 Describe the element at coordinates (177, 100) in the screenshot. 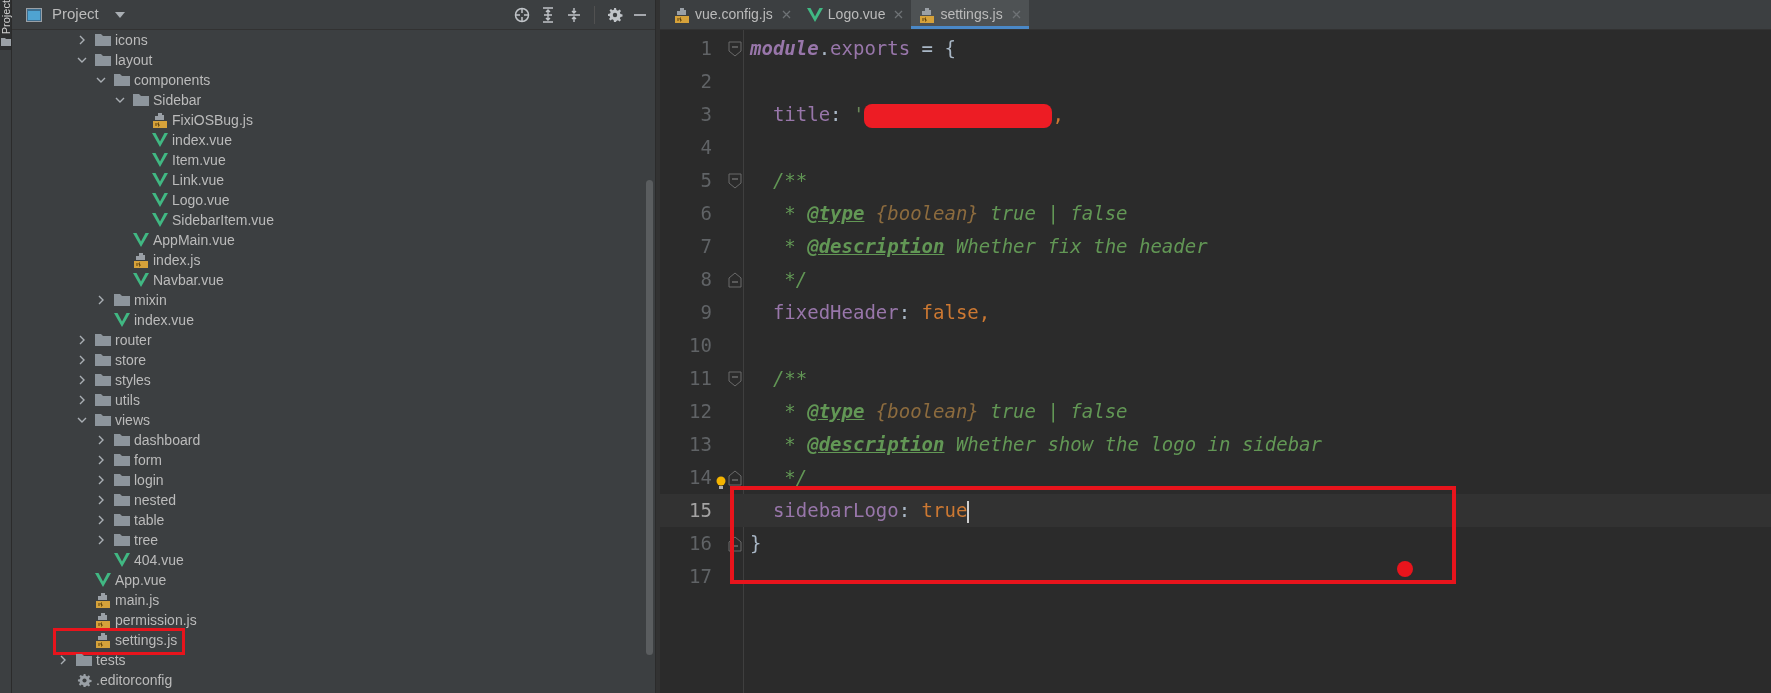

I see `tree-item: Sidebar` at that location.